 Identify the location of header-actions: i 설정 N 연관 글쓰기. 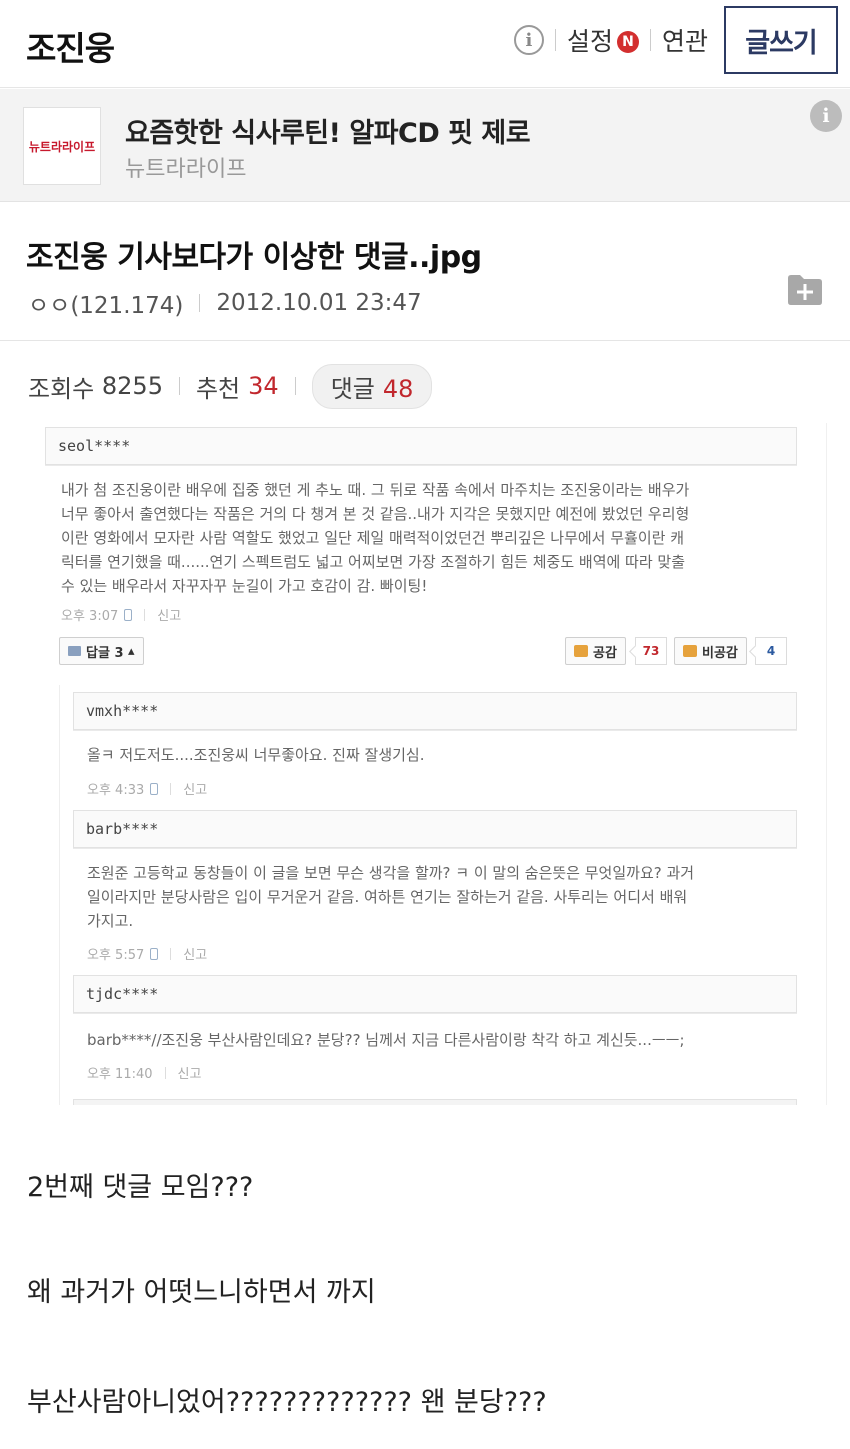
(675, 40).